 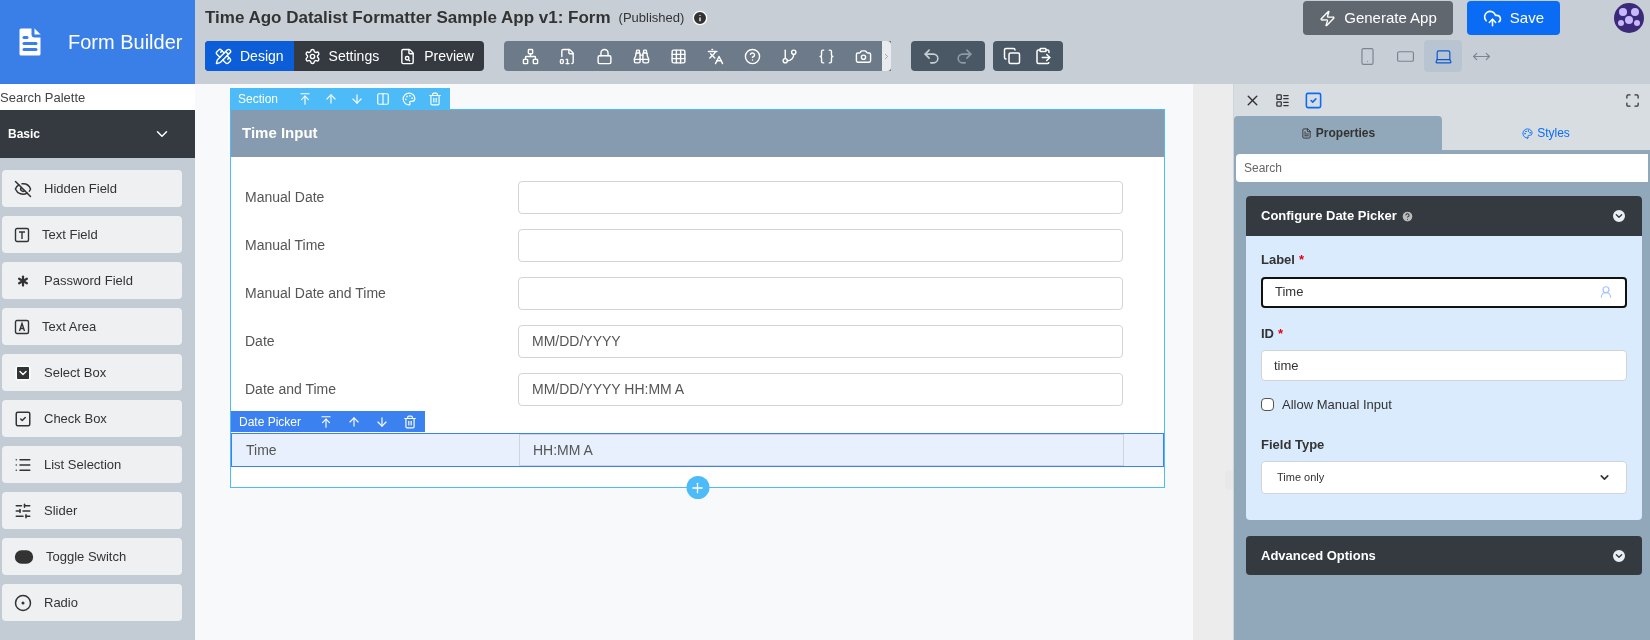 What do you see at coordinates (92, 234) in the screenshot?
I see `palette-item: Text Field` at bounding box center [92, 234].